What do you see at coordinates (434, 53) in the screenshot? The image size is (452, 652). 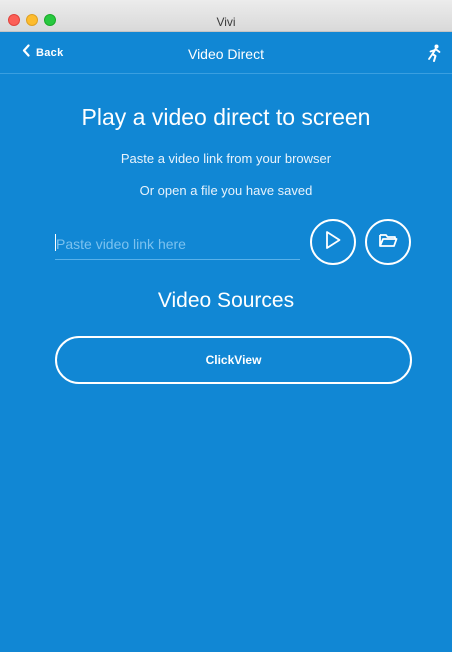 I see `running-person-icon` at bounding box center [434, 53].